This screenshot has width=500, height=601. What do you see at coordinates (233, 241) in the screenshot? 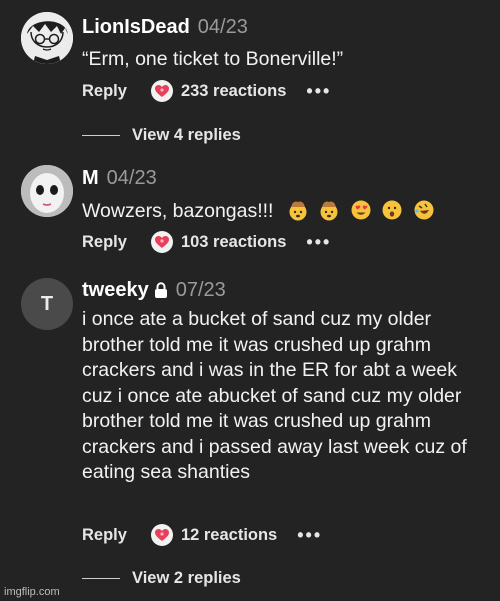
I see `reactions-count: 103 reactions` at bounding box center [233, 241].